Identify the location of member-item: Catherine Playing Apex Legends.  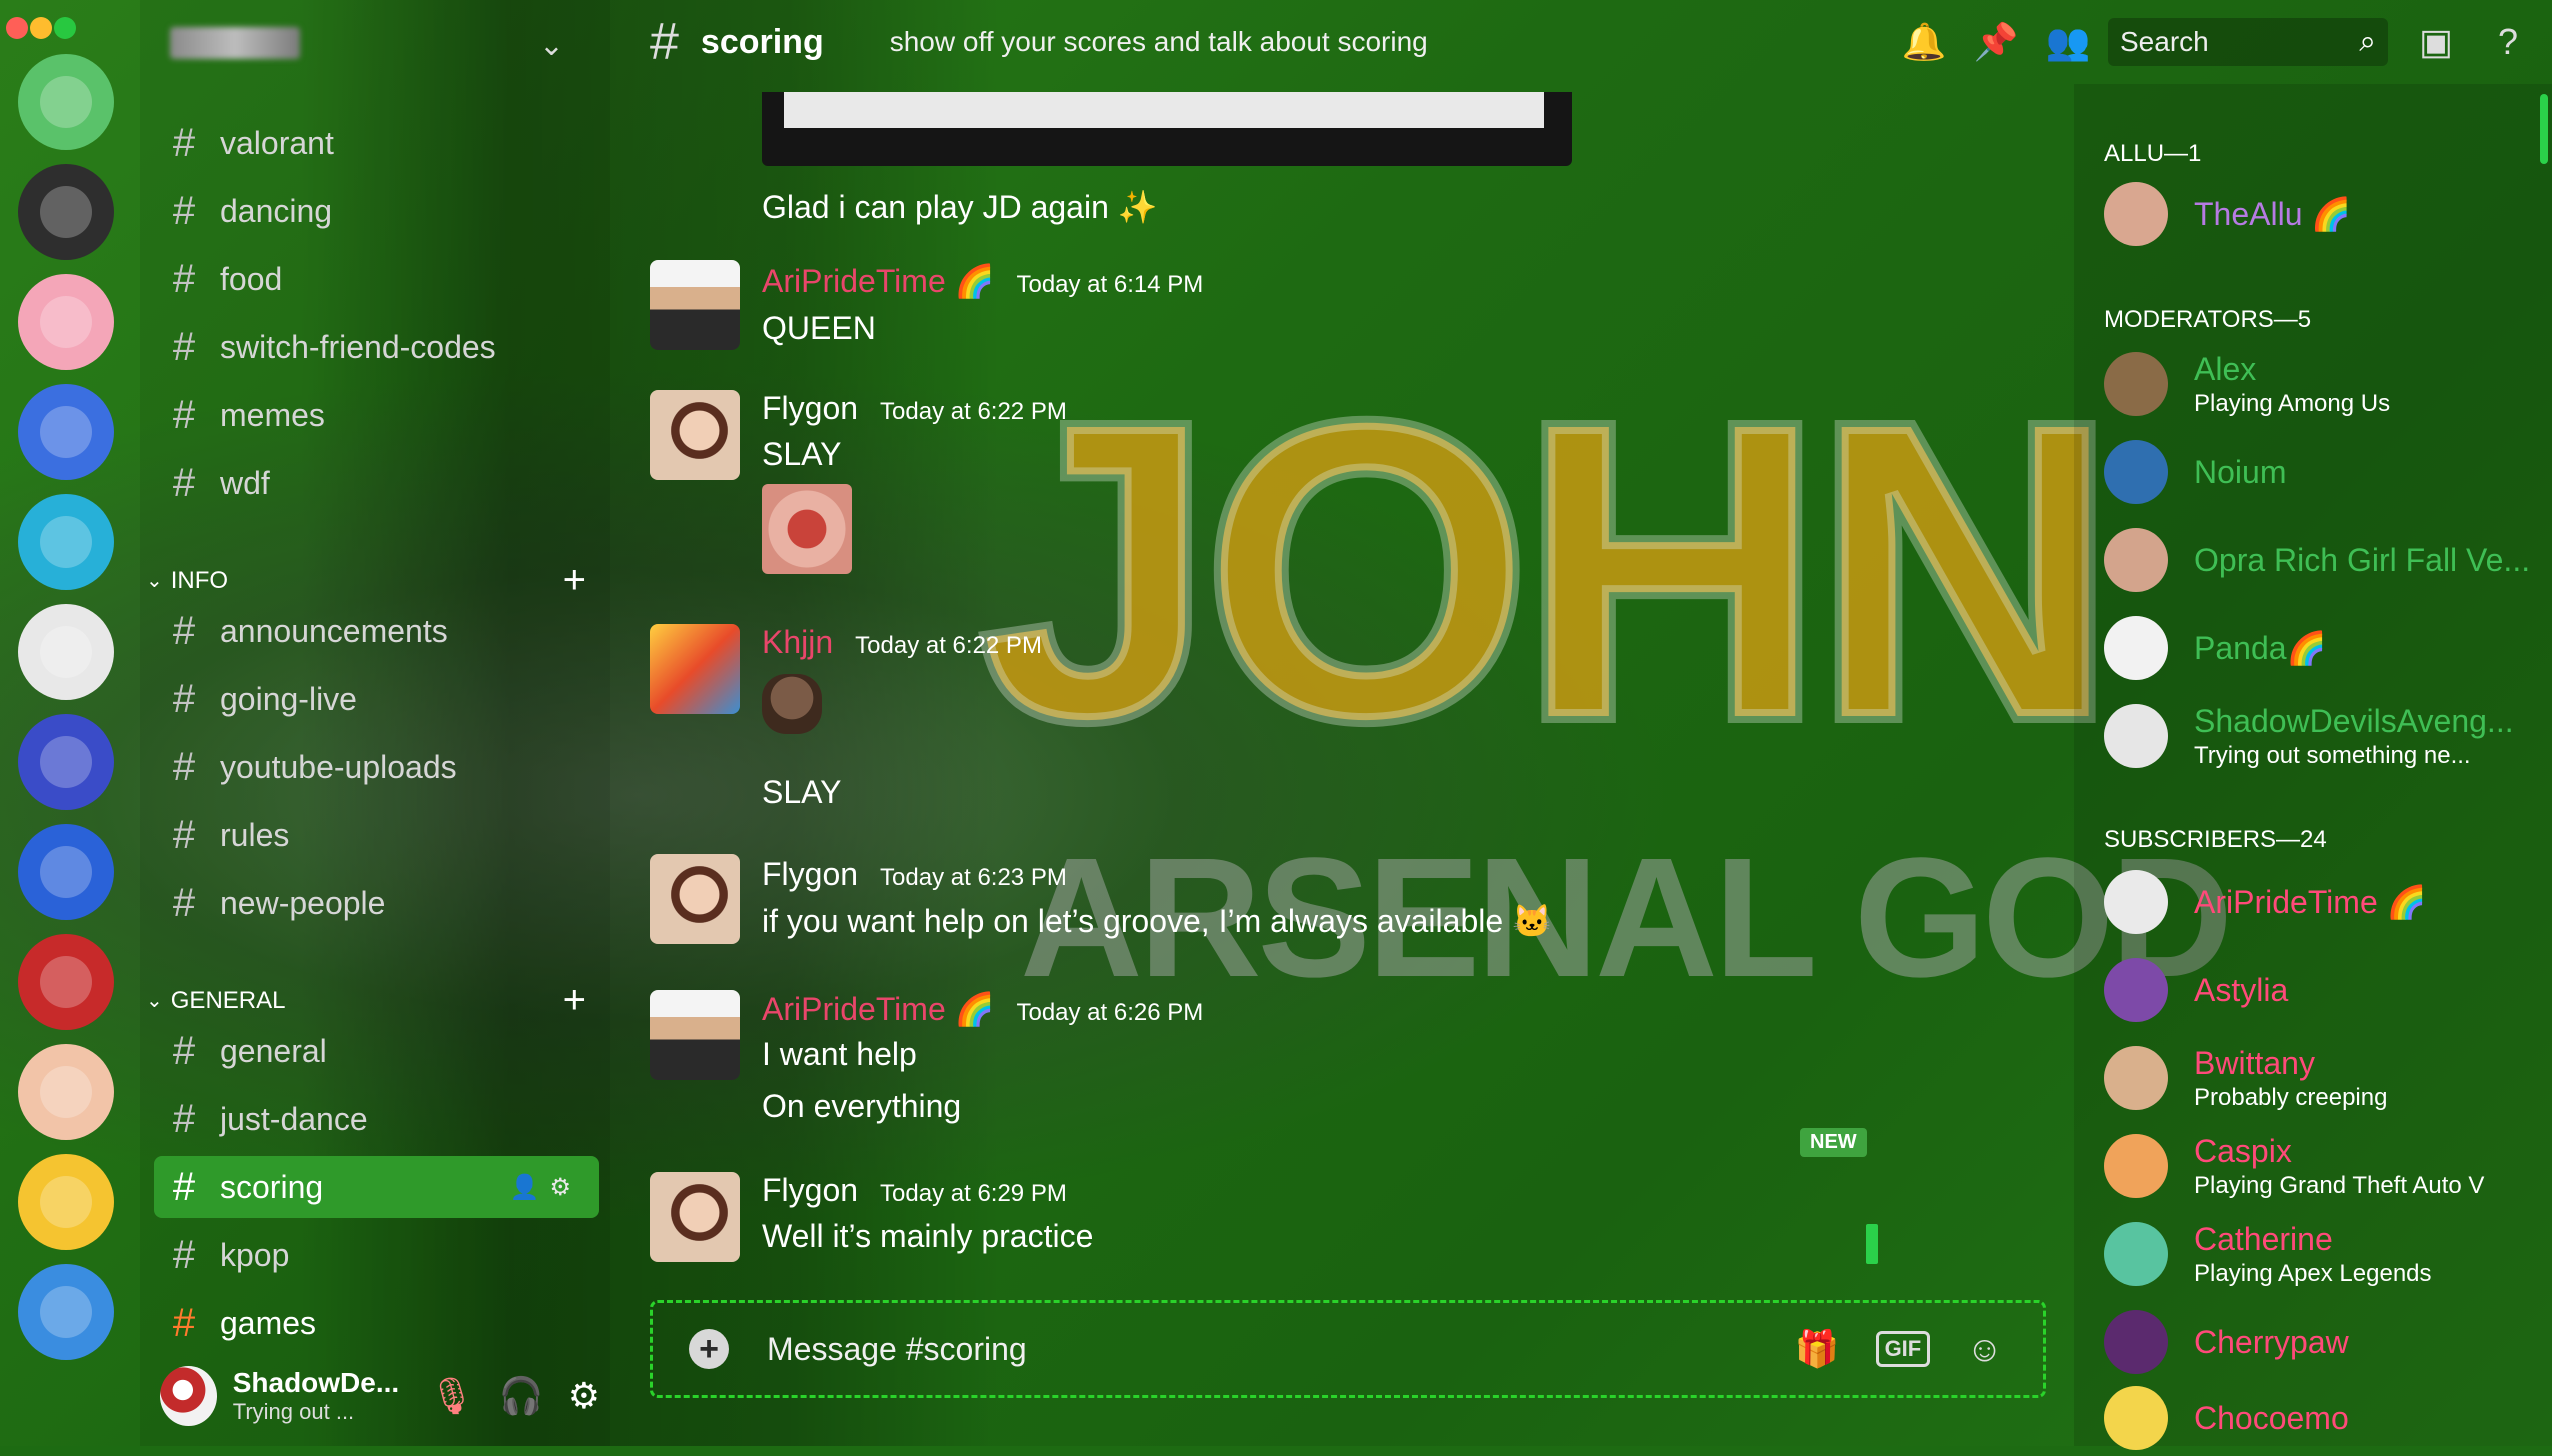
(2324, 1254).